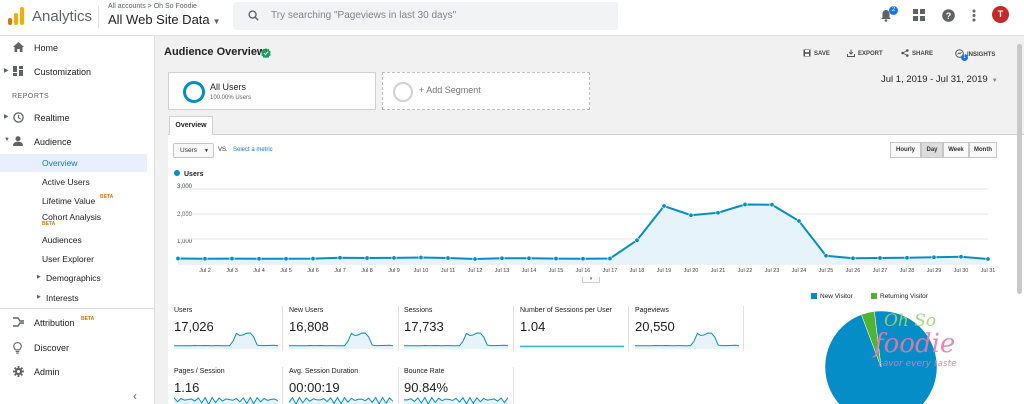 The image size is (1024, 404). I want to click on x-tick-label: Jul 19, so click(664, 271).